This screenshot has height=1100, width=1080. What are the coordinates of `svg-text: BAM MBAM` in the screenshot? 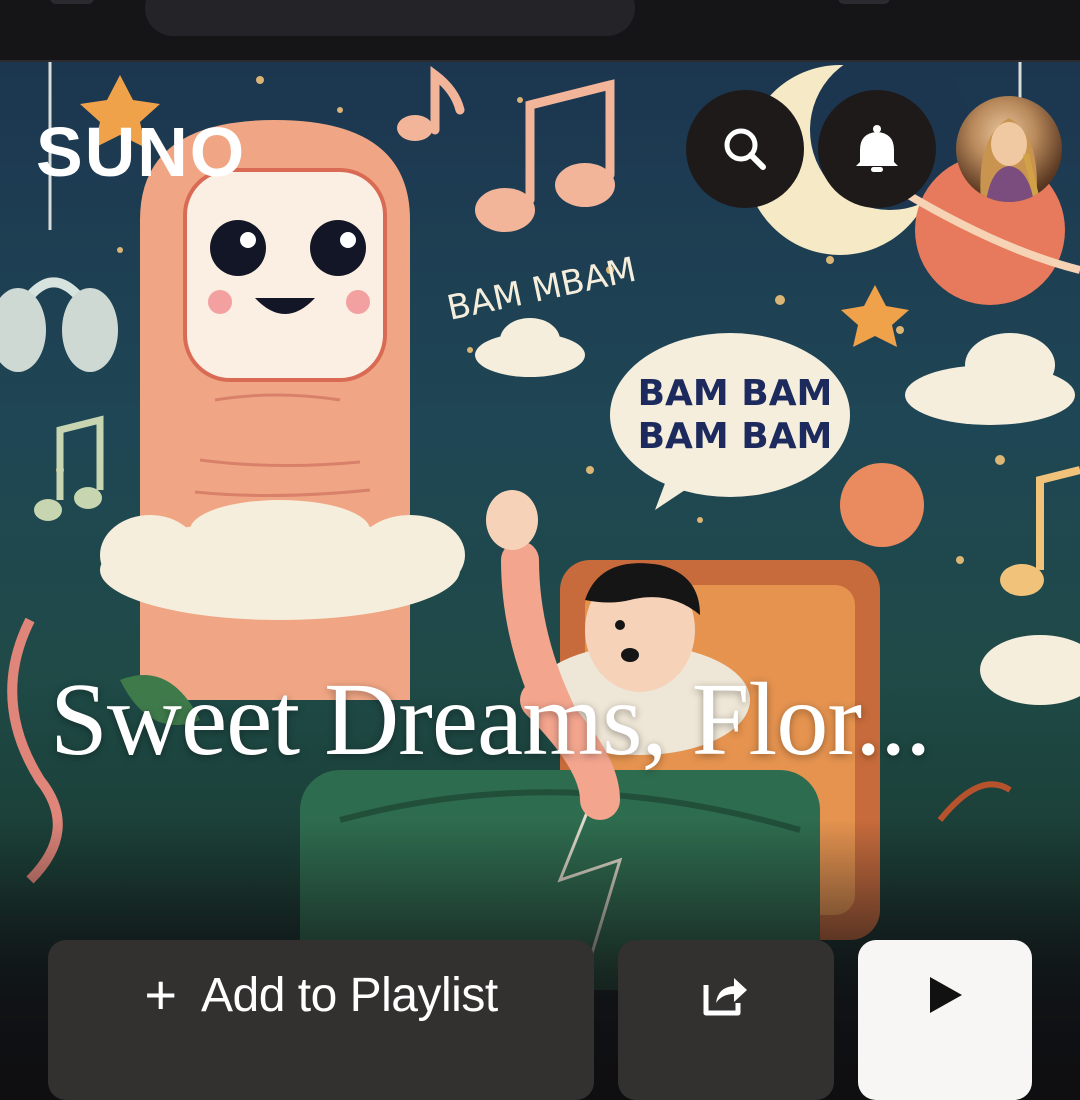 It's located at (542, 289).